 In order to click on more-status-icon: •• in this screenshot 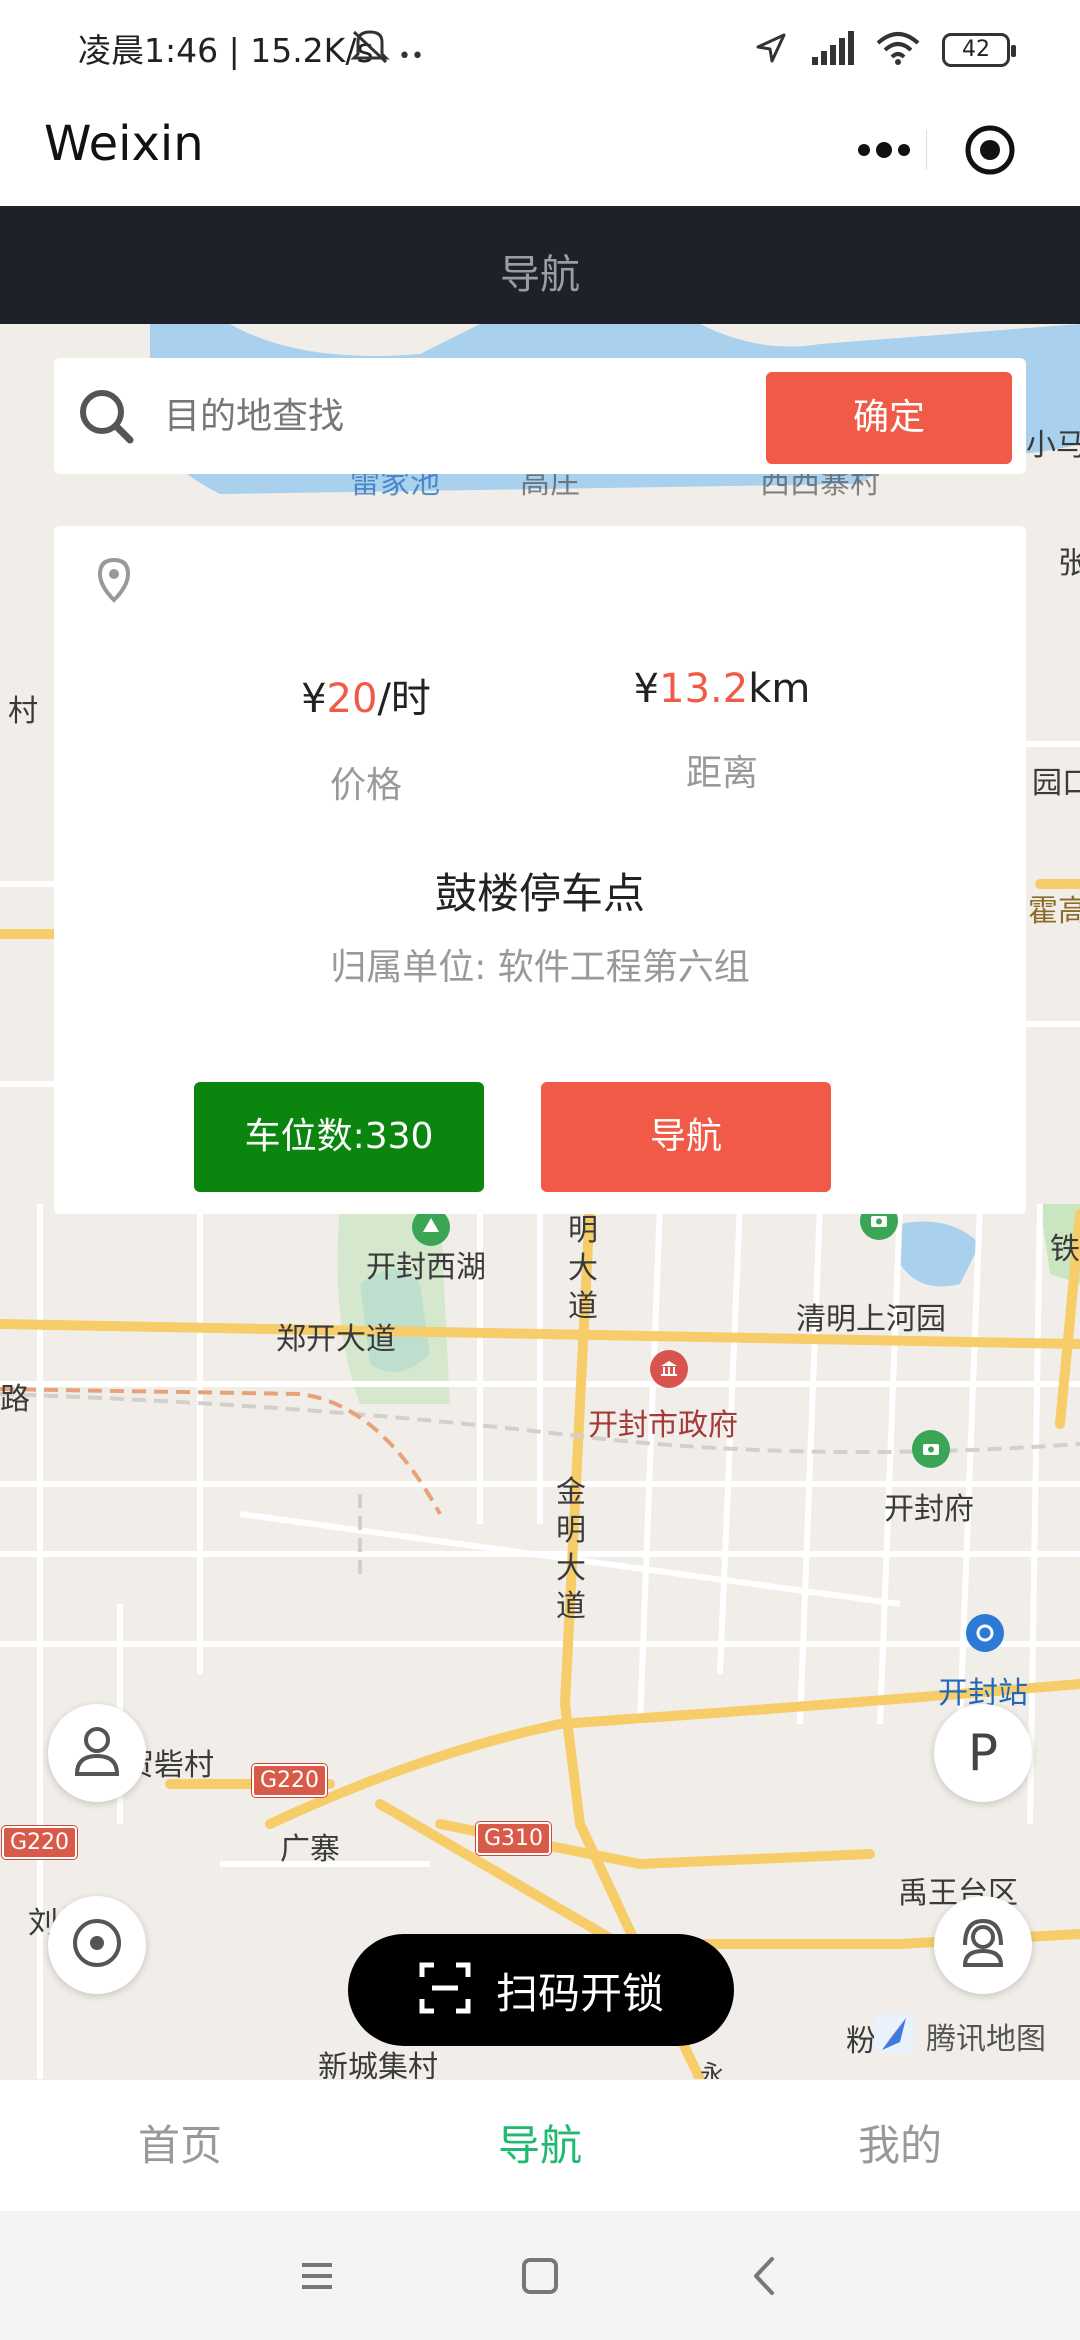, I will do `click(411, 56)`.